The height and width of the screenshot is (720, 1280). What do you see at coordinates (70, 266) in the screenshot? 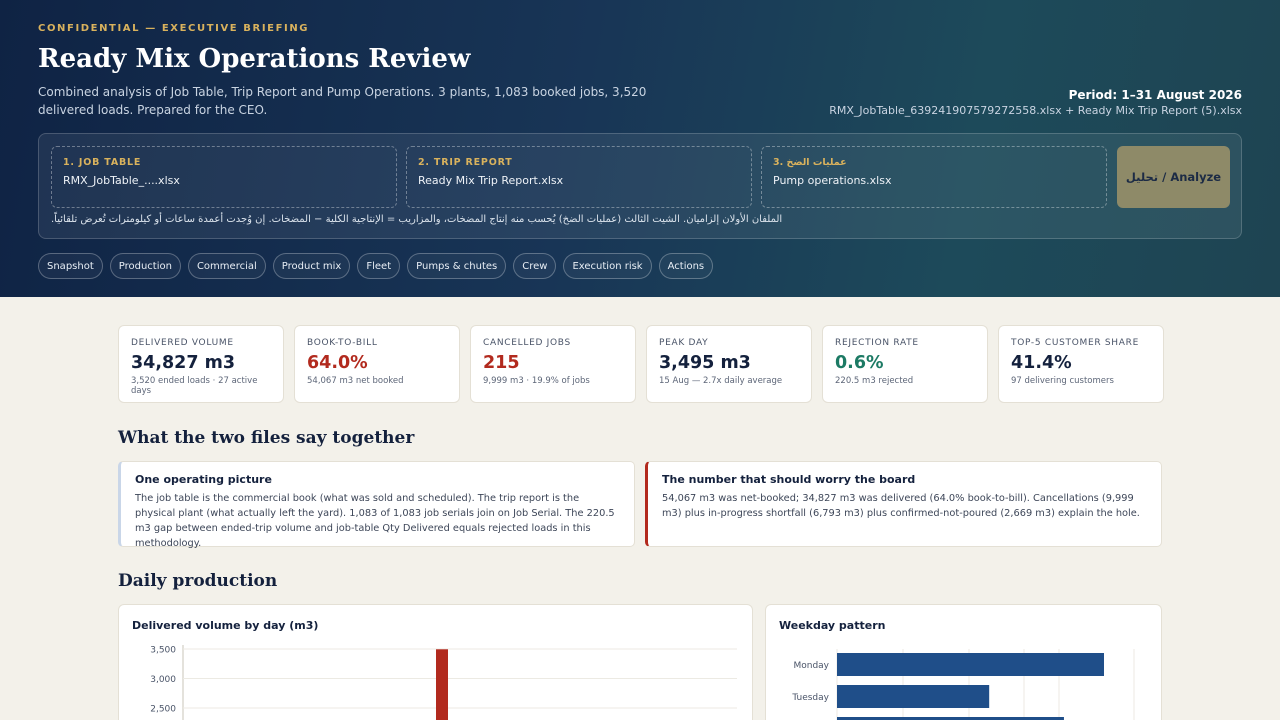
I see `nav-snapshot: Snapshot` at bounding box center [70, 266].